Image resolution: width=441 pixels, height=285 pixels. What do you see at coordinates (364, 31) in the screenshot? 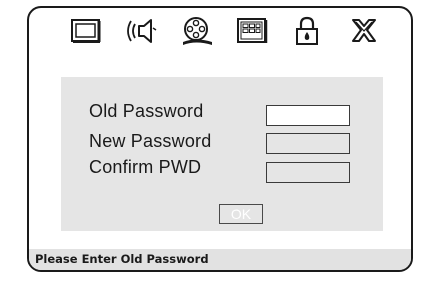
I see `close-icon` at bounding box center [364, 31].